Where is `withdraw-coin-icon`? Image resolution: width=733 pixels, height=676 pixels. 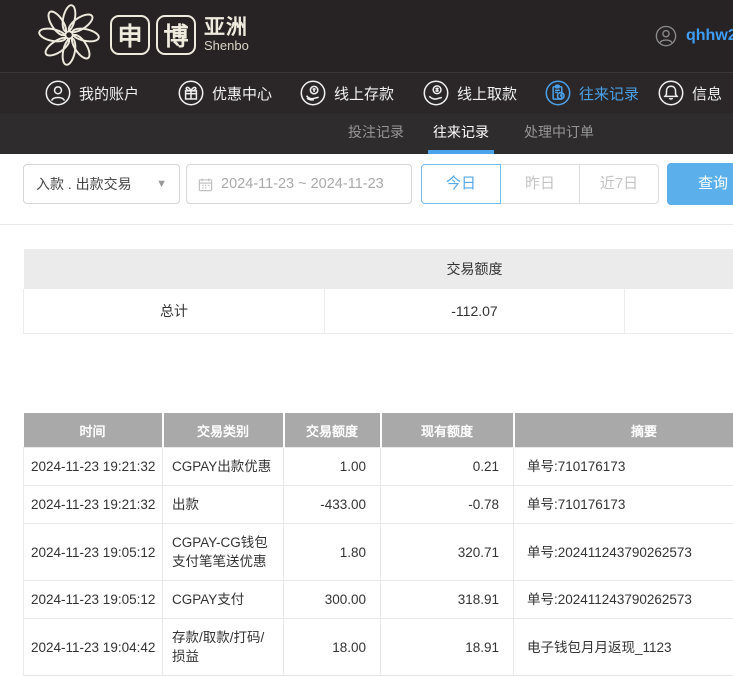 withdraw-coin-icon is located at coordinates (436, 93).